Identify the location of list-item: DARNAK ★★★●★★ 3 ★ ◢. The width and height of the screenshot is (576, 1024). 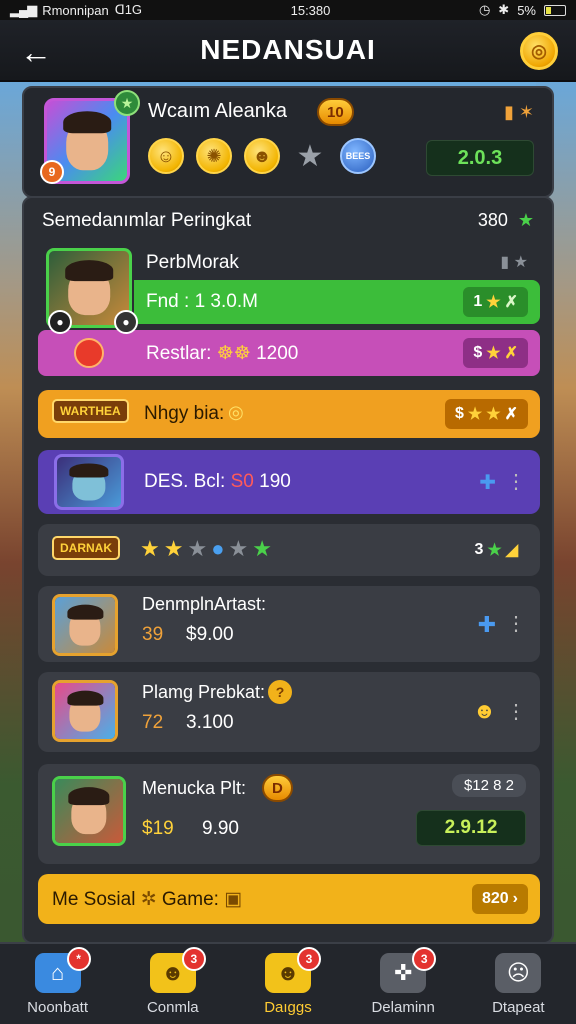
(289, 550).